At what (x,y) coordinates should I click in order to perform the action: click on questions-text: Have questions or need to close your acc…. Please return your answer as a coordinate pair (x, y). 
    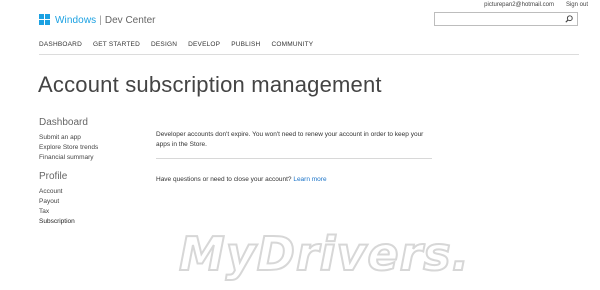
    Looking at the image, I should click on (224, 179).